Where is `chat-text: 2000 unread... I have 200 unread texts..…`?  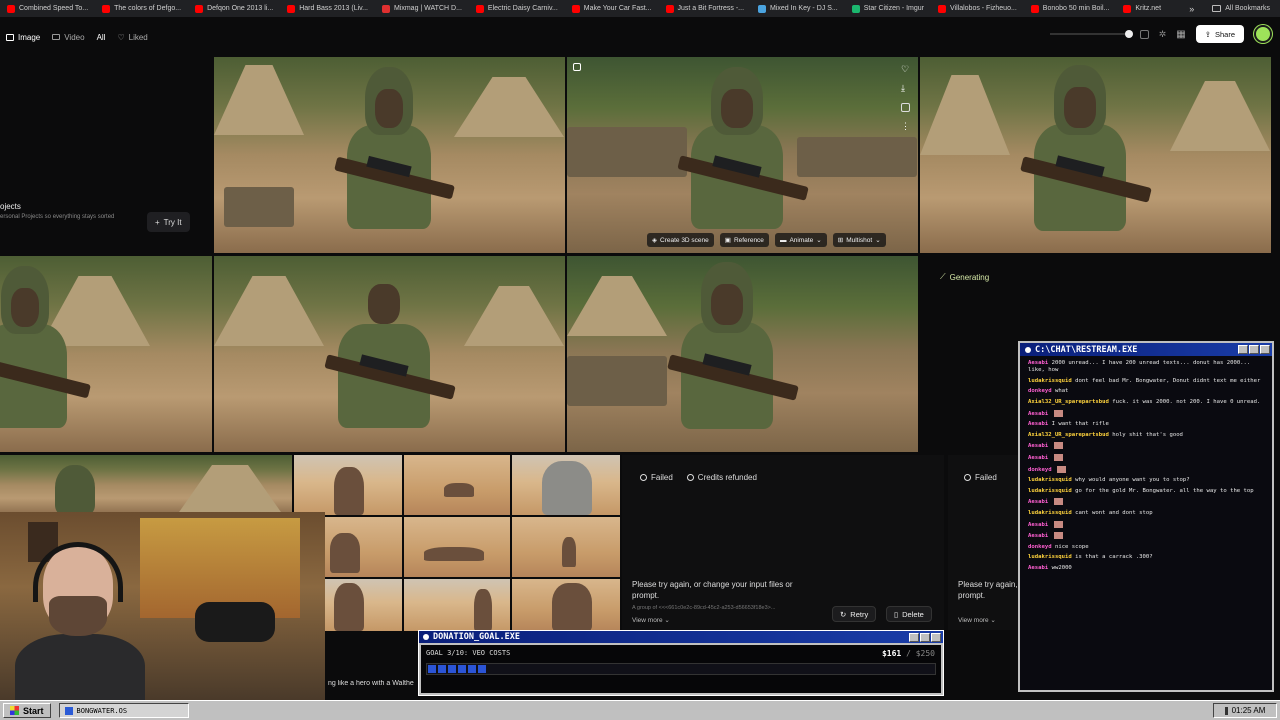 chat-text: 2000 unread... I have 200 unread texts..… is located at coordinates (1139, 367).